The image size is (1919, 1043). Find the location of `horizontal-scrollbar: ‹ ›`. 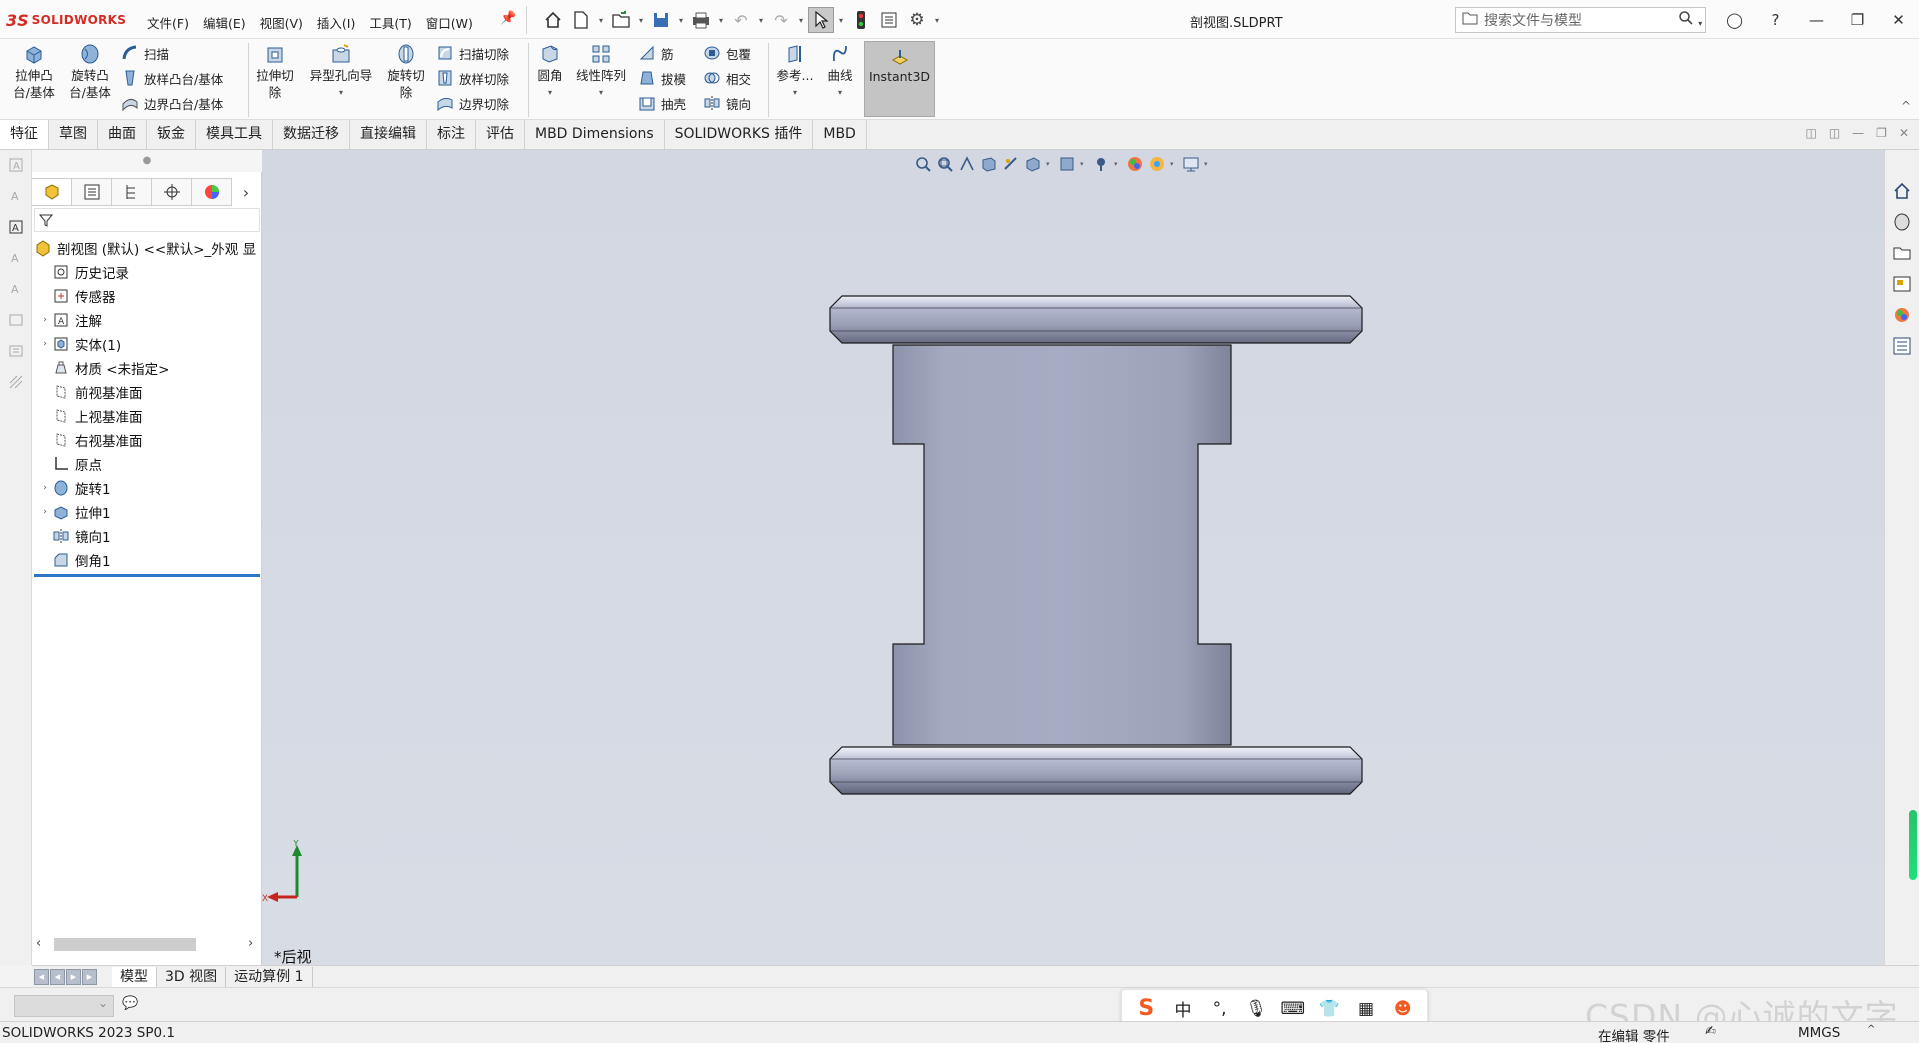

horizontal-scrollbar: ‹ › is located at coordinates (147, 944).